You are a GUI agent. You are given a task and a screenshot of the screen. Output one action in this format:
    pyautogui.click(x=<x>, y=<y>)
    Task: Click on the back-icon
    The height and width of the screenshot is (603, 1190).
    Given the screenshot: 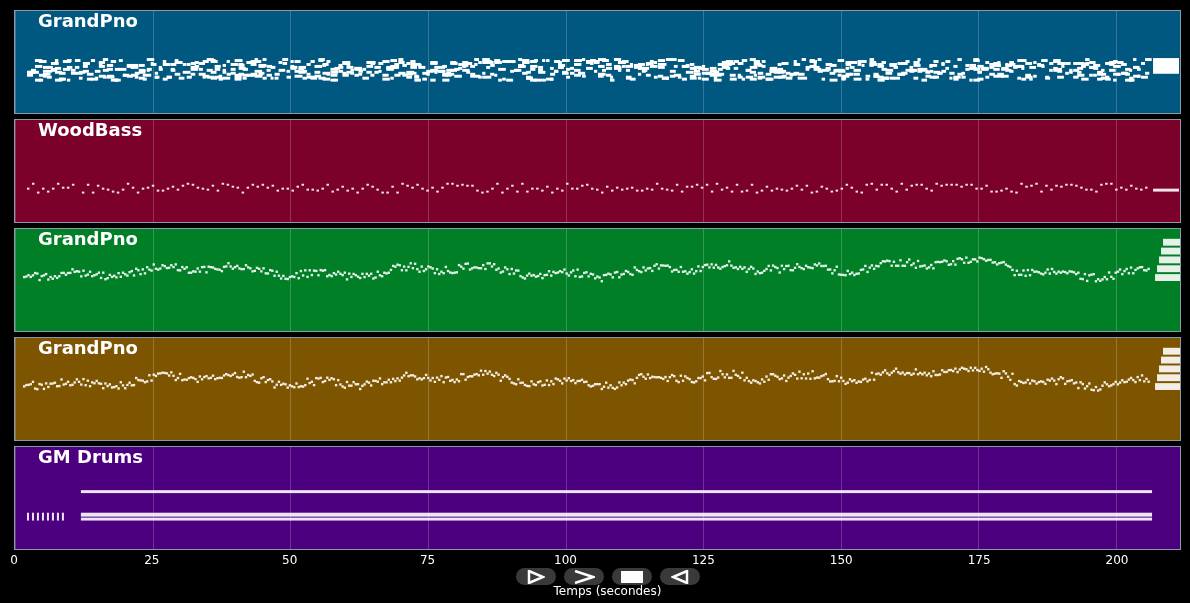 What is the action you would take?
    pyautogui.click(x=679, y=576)
    